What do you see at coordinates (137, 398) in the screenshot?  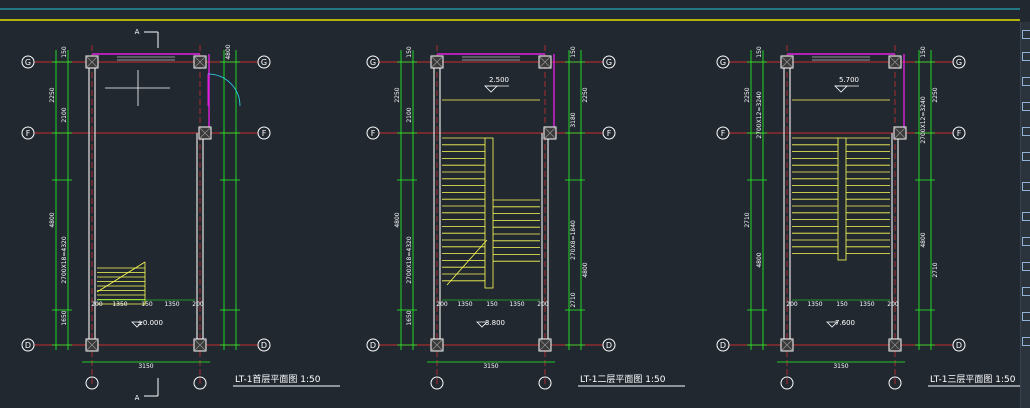 I see `section-label-bottom: A` at bounding box center [137, 398].